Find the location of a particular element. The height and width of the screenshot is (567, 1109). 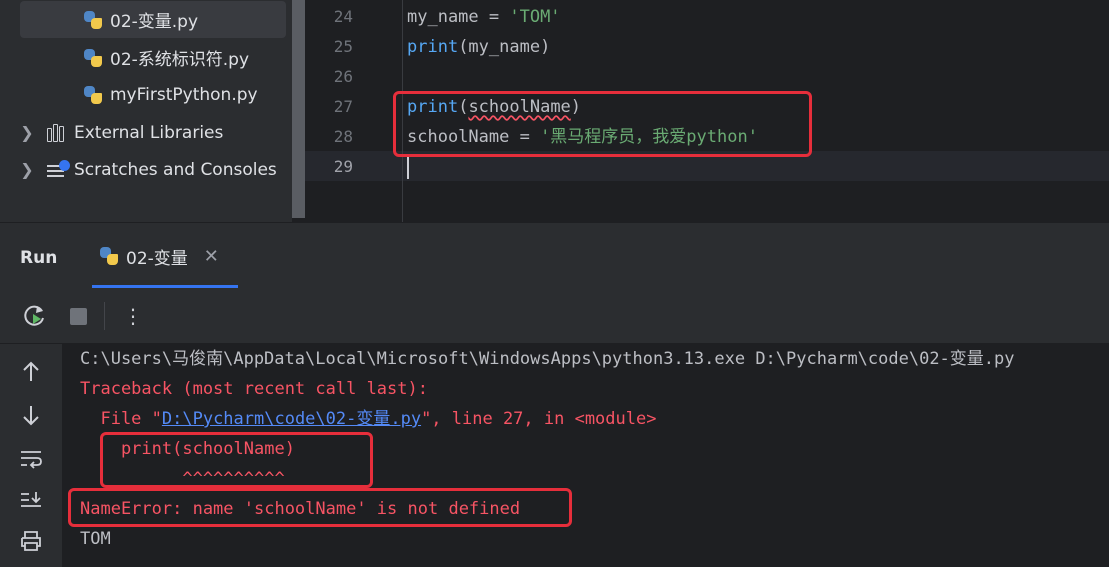

print-button is located at coordinates (31, 541).